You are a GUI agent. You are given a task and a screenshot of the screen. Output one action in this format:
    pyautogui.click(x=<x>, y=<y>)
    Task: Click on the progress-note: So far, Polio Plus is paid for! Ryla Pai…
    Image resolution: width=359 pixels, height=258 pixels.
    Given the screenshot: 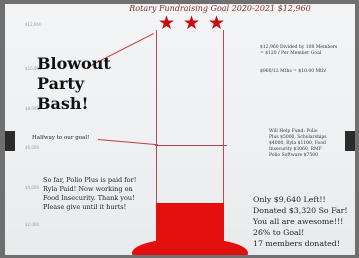 What is the action you would take?
    pyautogui.click(x=95, y=194)
    